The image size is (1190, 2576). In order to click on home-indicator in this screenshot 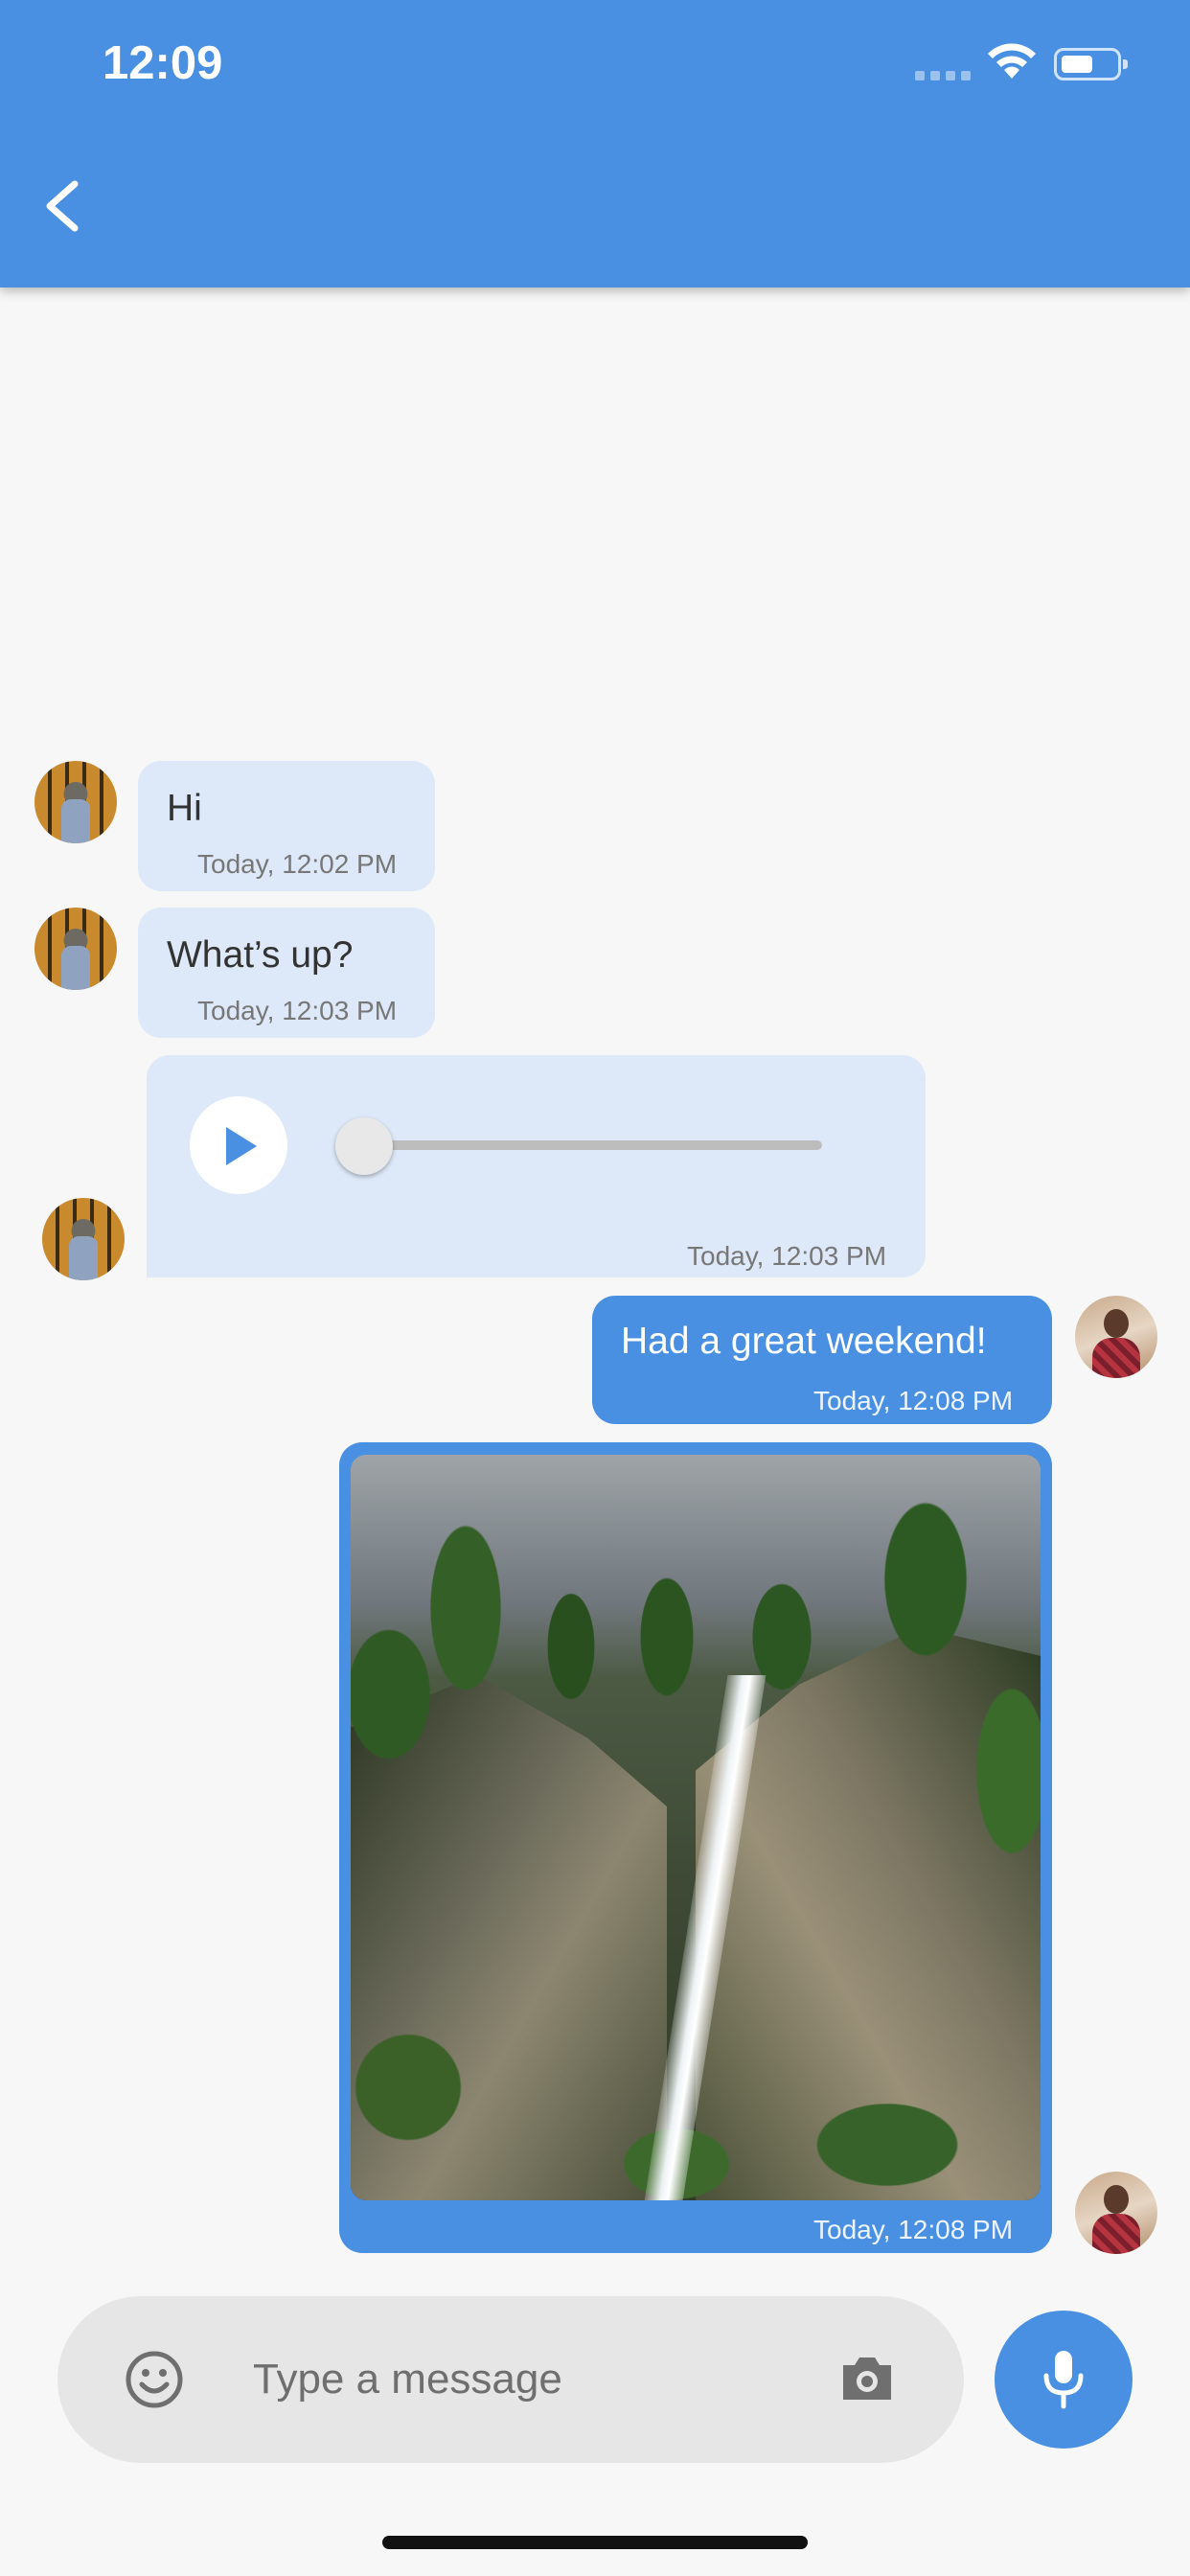, I will do `click(595, 2542)`.